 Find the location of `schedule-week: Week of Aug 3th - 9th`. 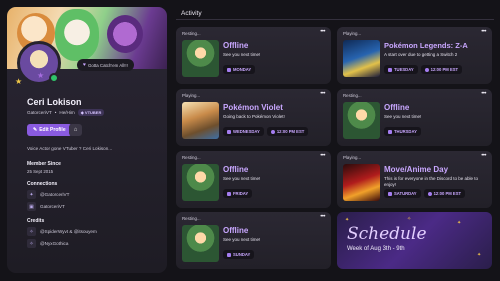

schedule-week: Week of Aug 3th - 9th is located at coordinates (376, 249).